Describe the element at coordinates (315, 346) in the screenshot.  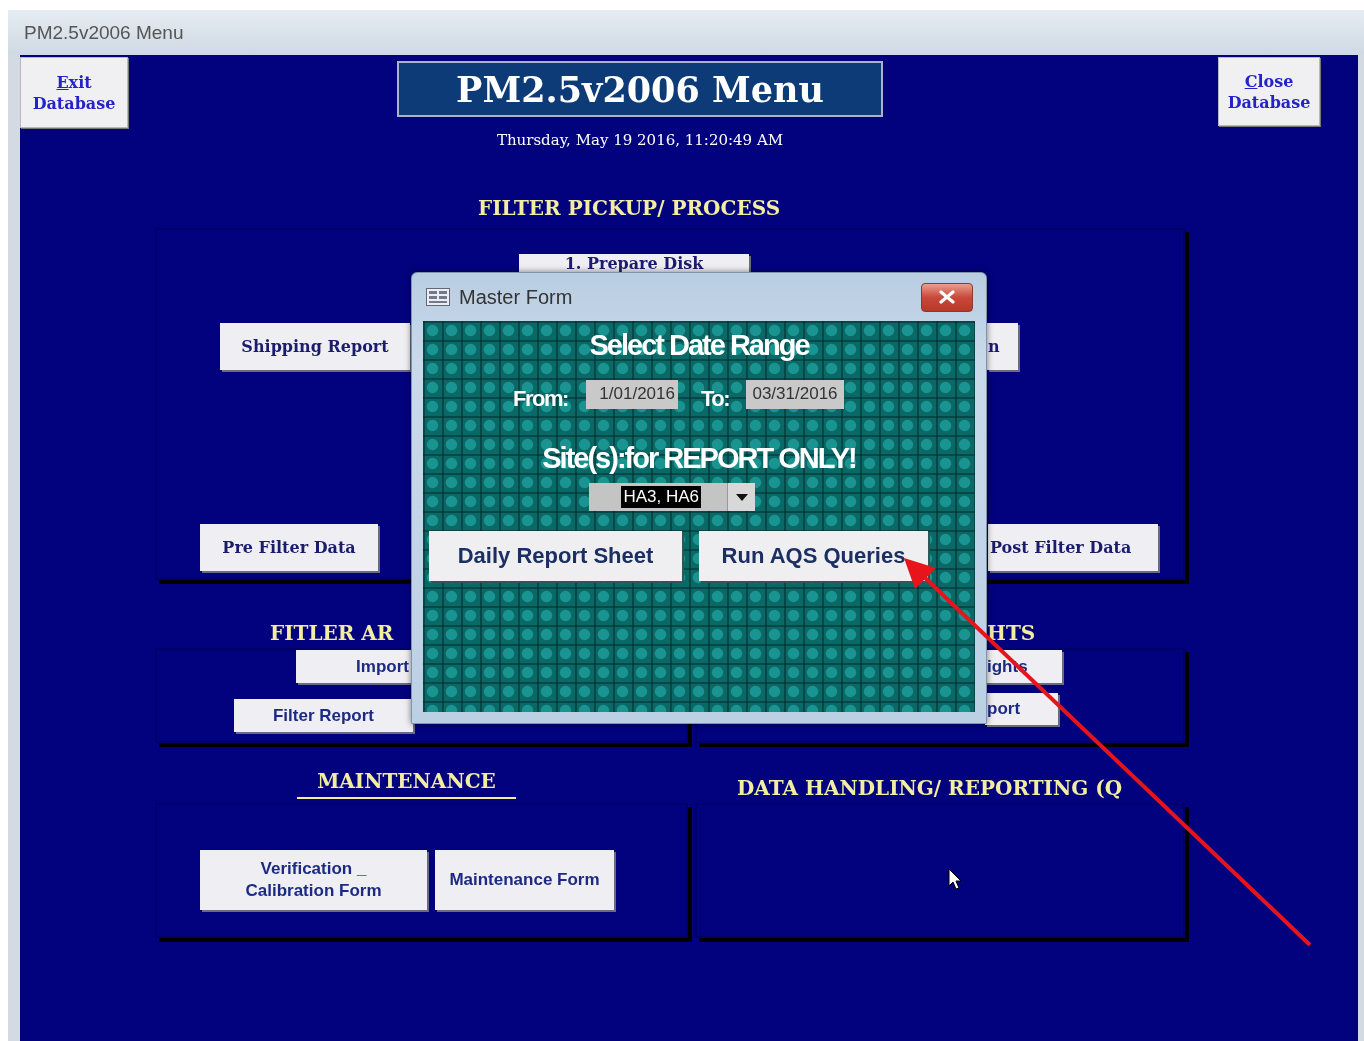
I see `form-button: Shipping Report` at that location.